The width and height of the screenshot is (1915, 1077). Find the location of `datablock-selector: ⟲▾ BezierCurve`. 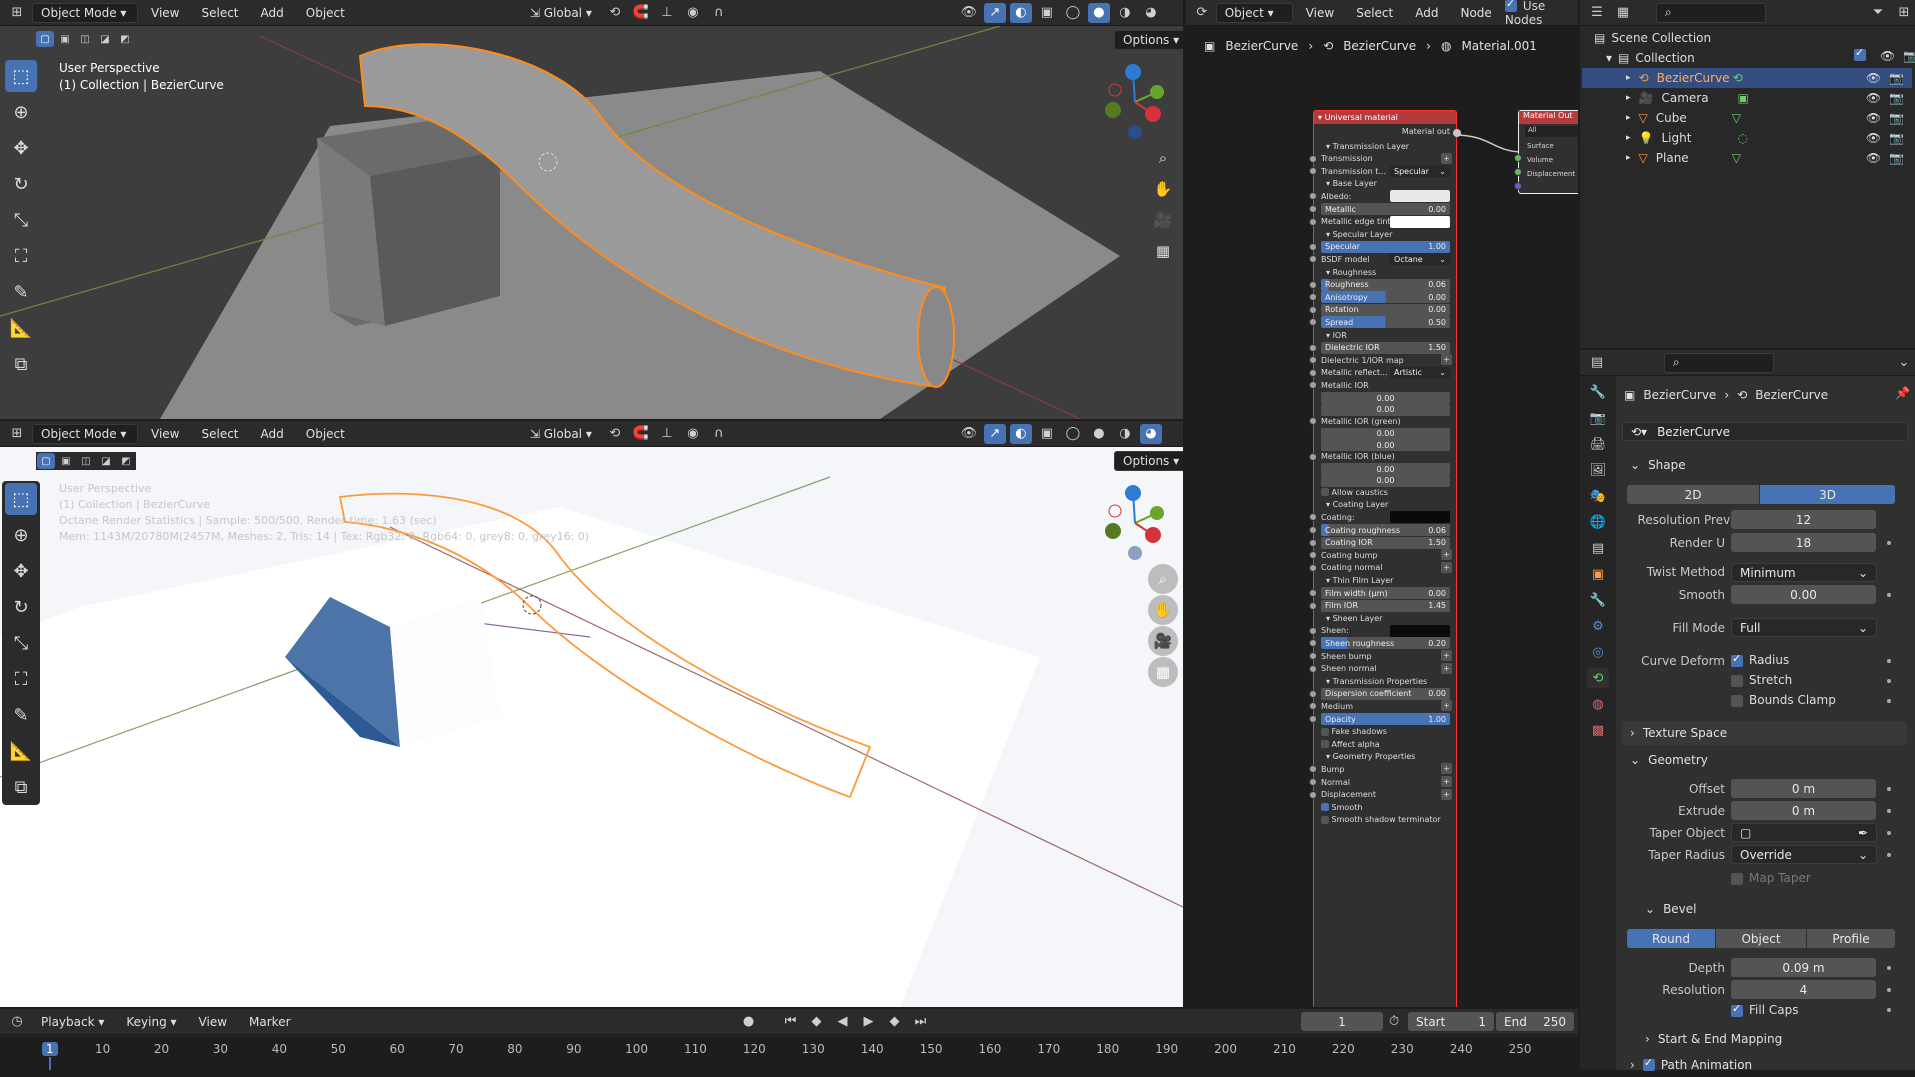

datablock-selector: ⟲▾ BezierCurve is located at coordinates (1765, 431).